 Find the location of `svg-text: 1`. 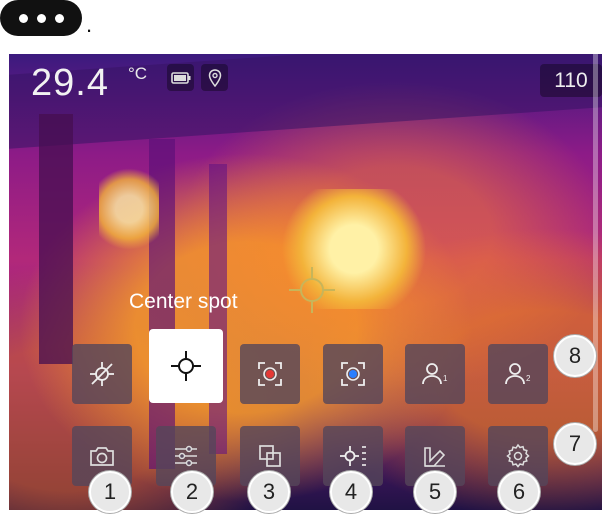

svg-text: 1 is located at coordinates (445, 378).